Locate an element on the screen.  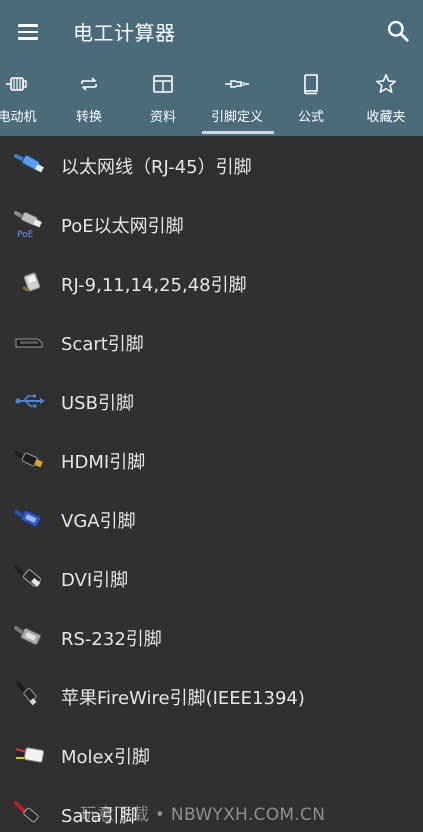
rs232-connector-icon is located at coordinates (28, 636).